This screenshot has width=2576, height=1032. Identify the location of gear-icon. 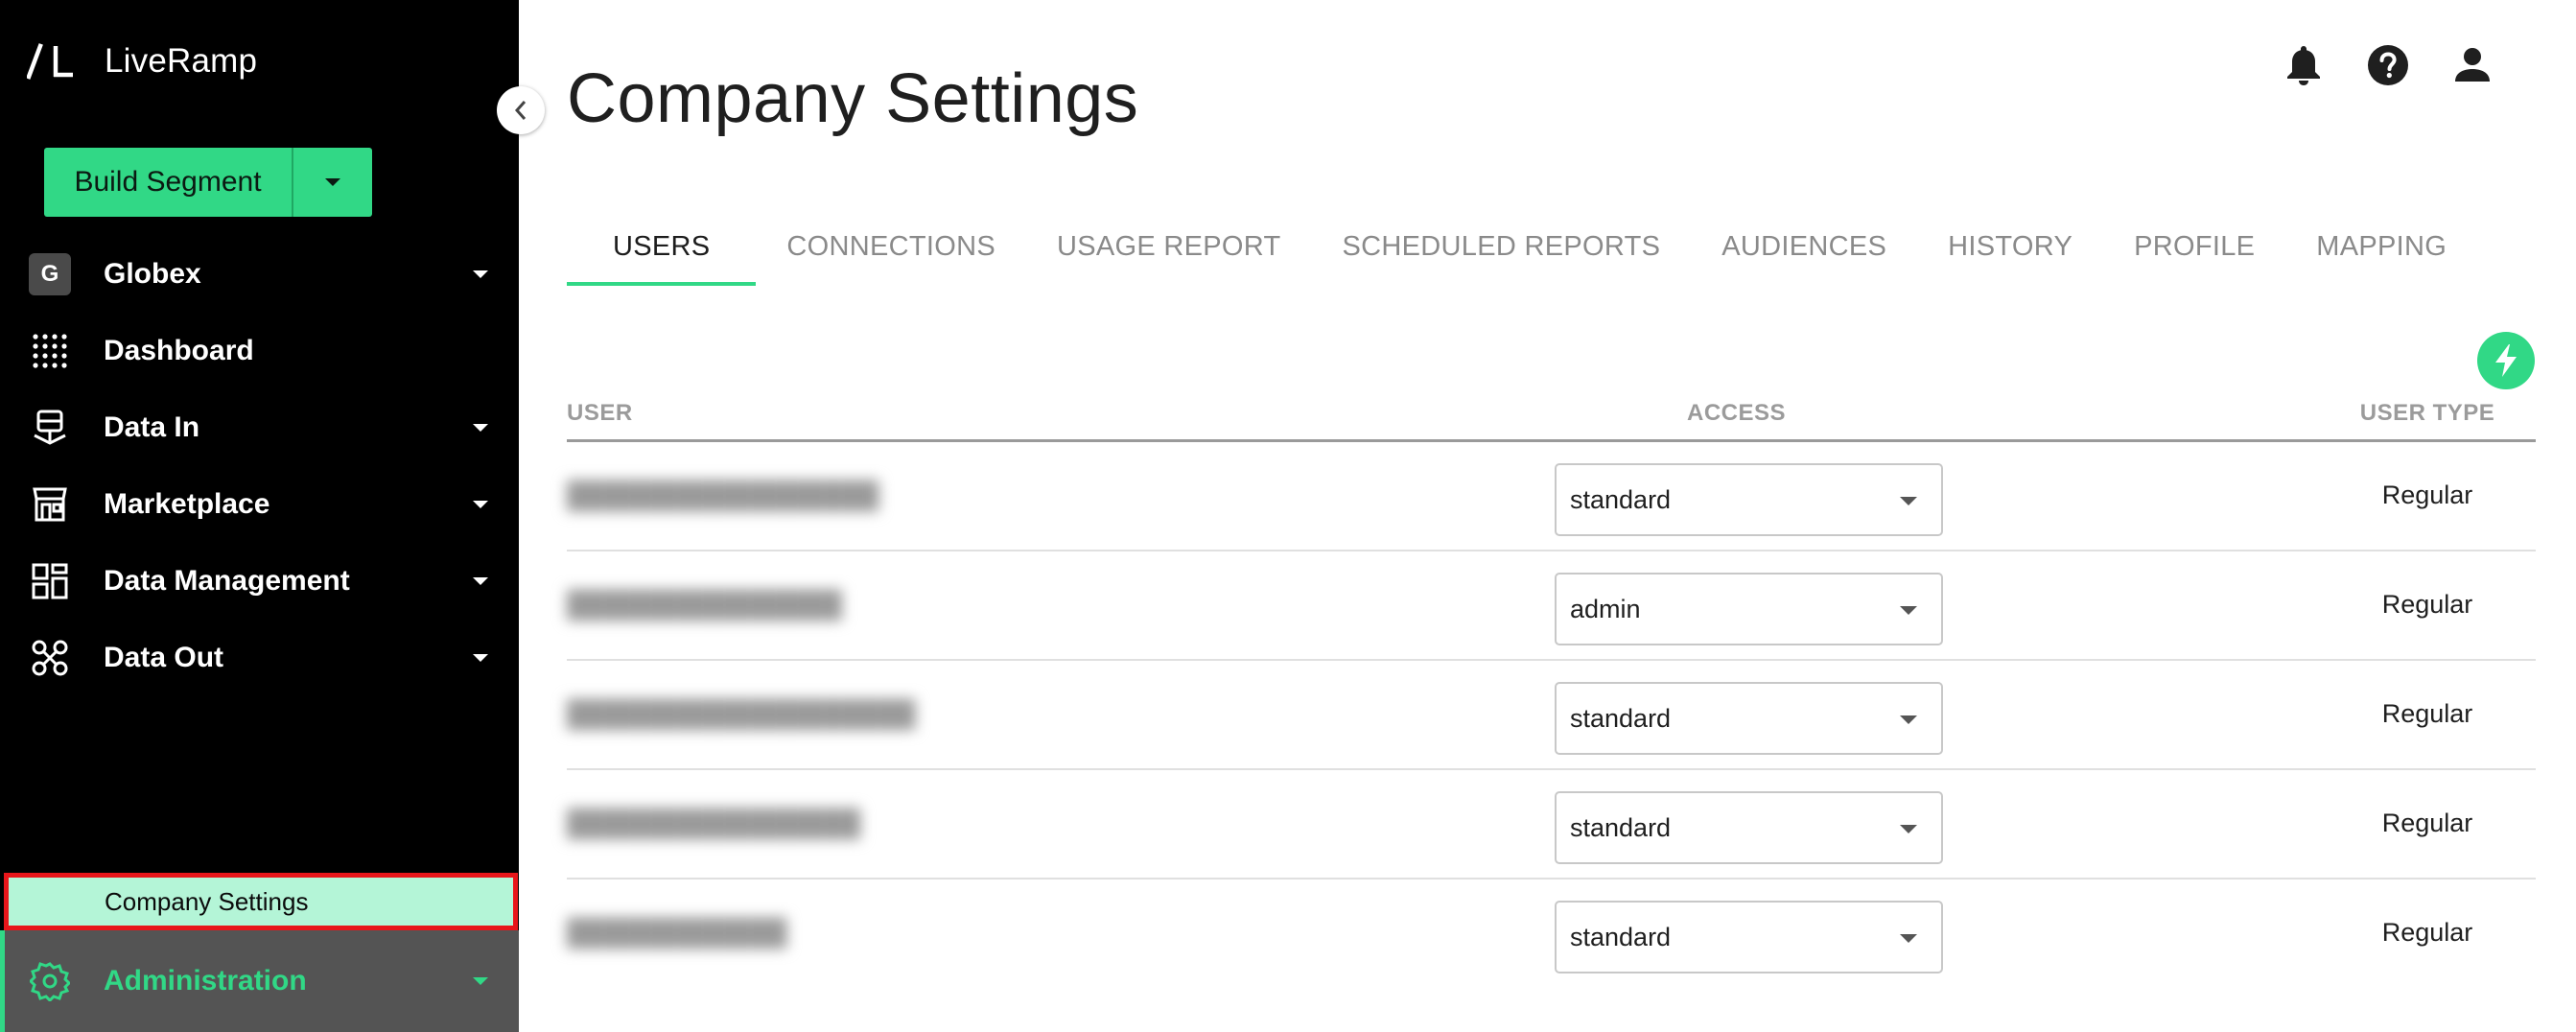
(50, 981).